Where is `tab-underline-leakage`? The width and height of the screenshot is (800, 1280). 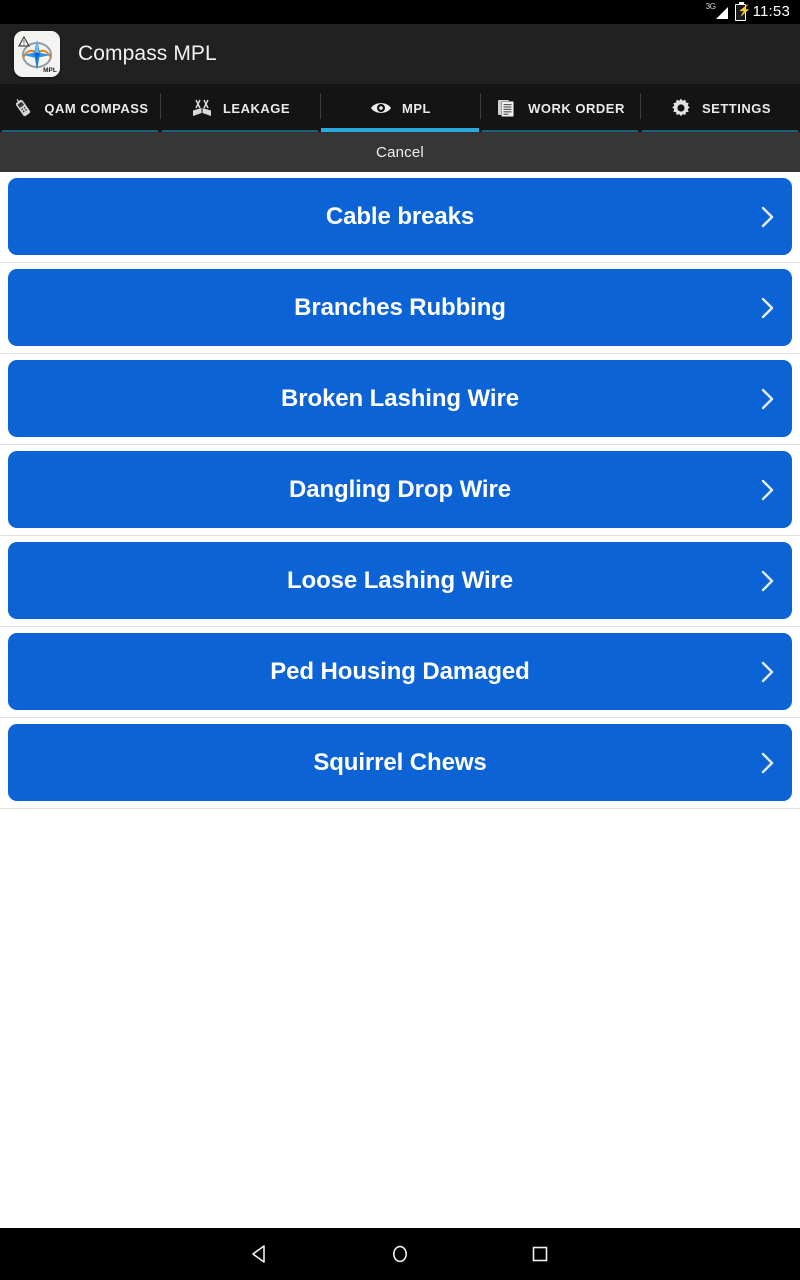
tab-underline-leakage is located at coordinates (240, 131).